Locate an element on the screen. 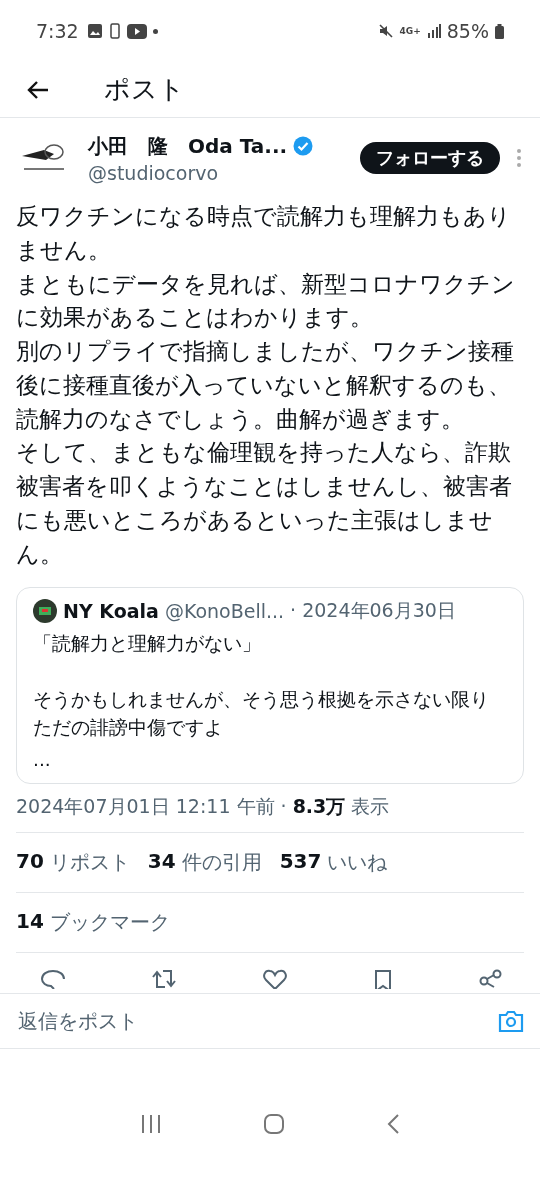 Image resolution: width=540 pixels, height=1199 pixels. post-timestamp: 2024年07月01日 12:11 午前 · is located at coordinates (151, 807).